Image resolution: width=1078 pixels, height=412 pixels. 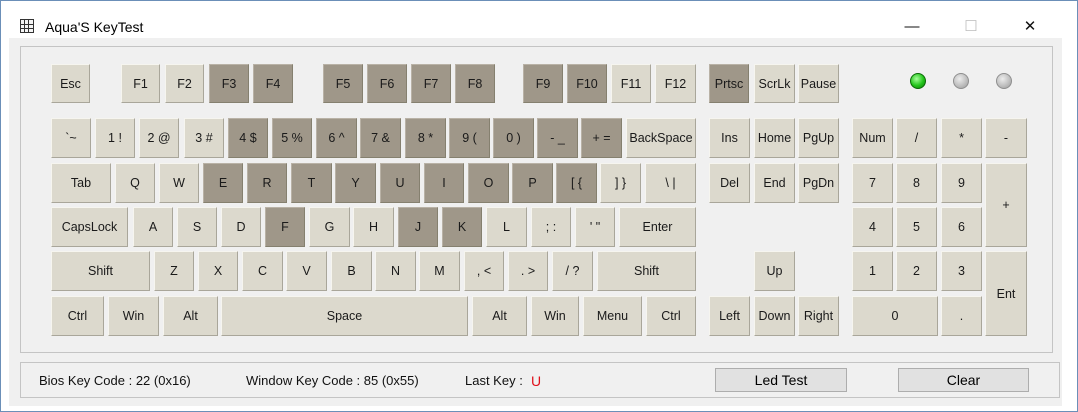 What do you see at coordinates (774, 316) in the screenshot?
I see `down-key: Down` at bounding box center [774, 316].